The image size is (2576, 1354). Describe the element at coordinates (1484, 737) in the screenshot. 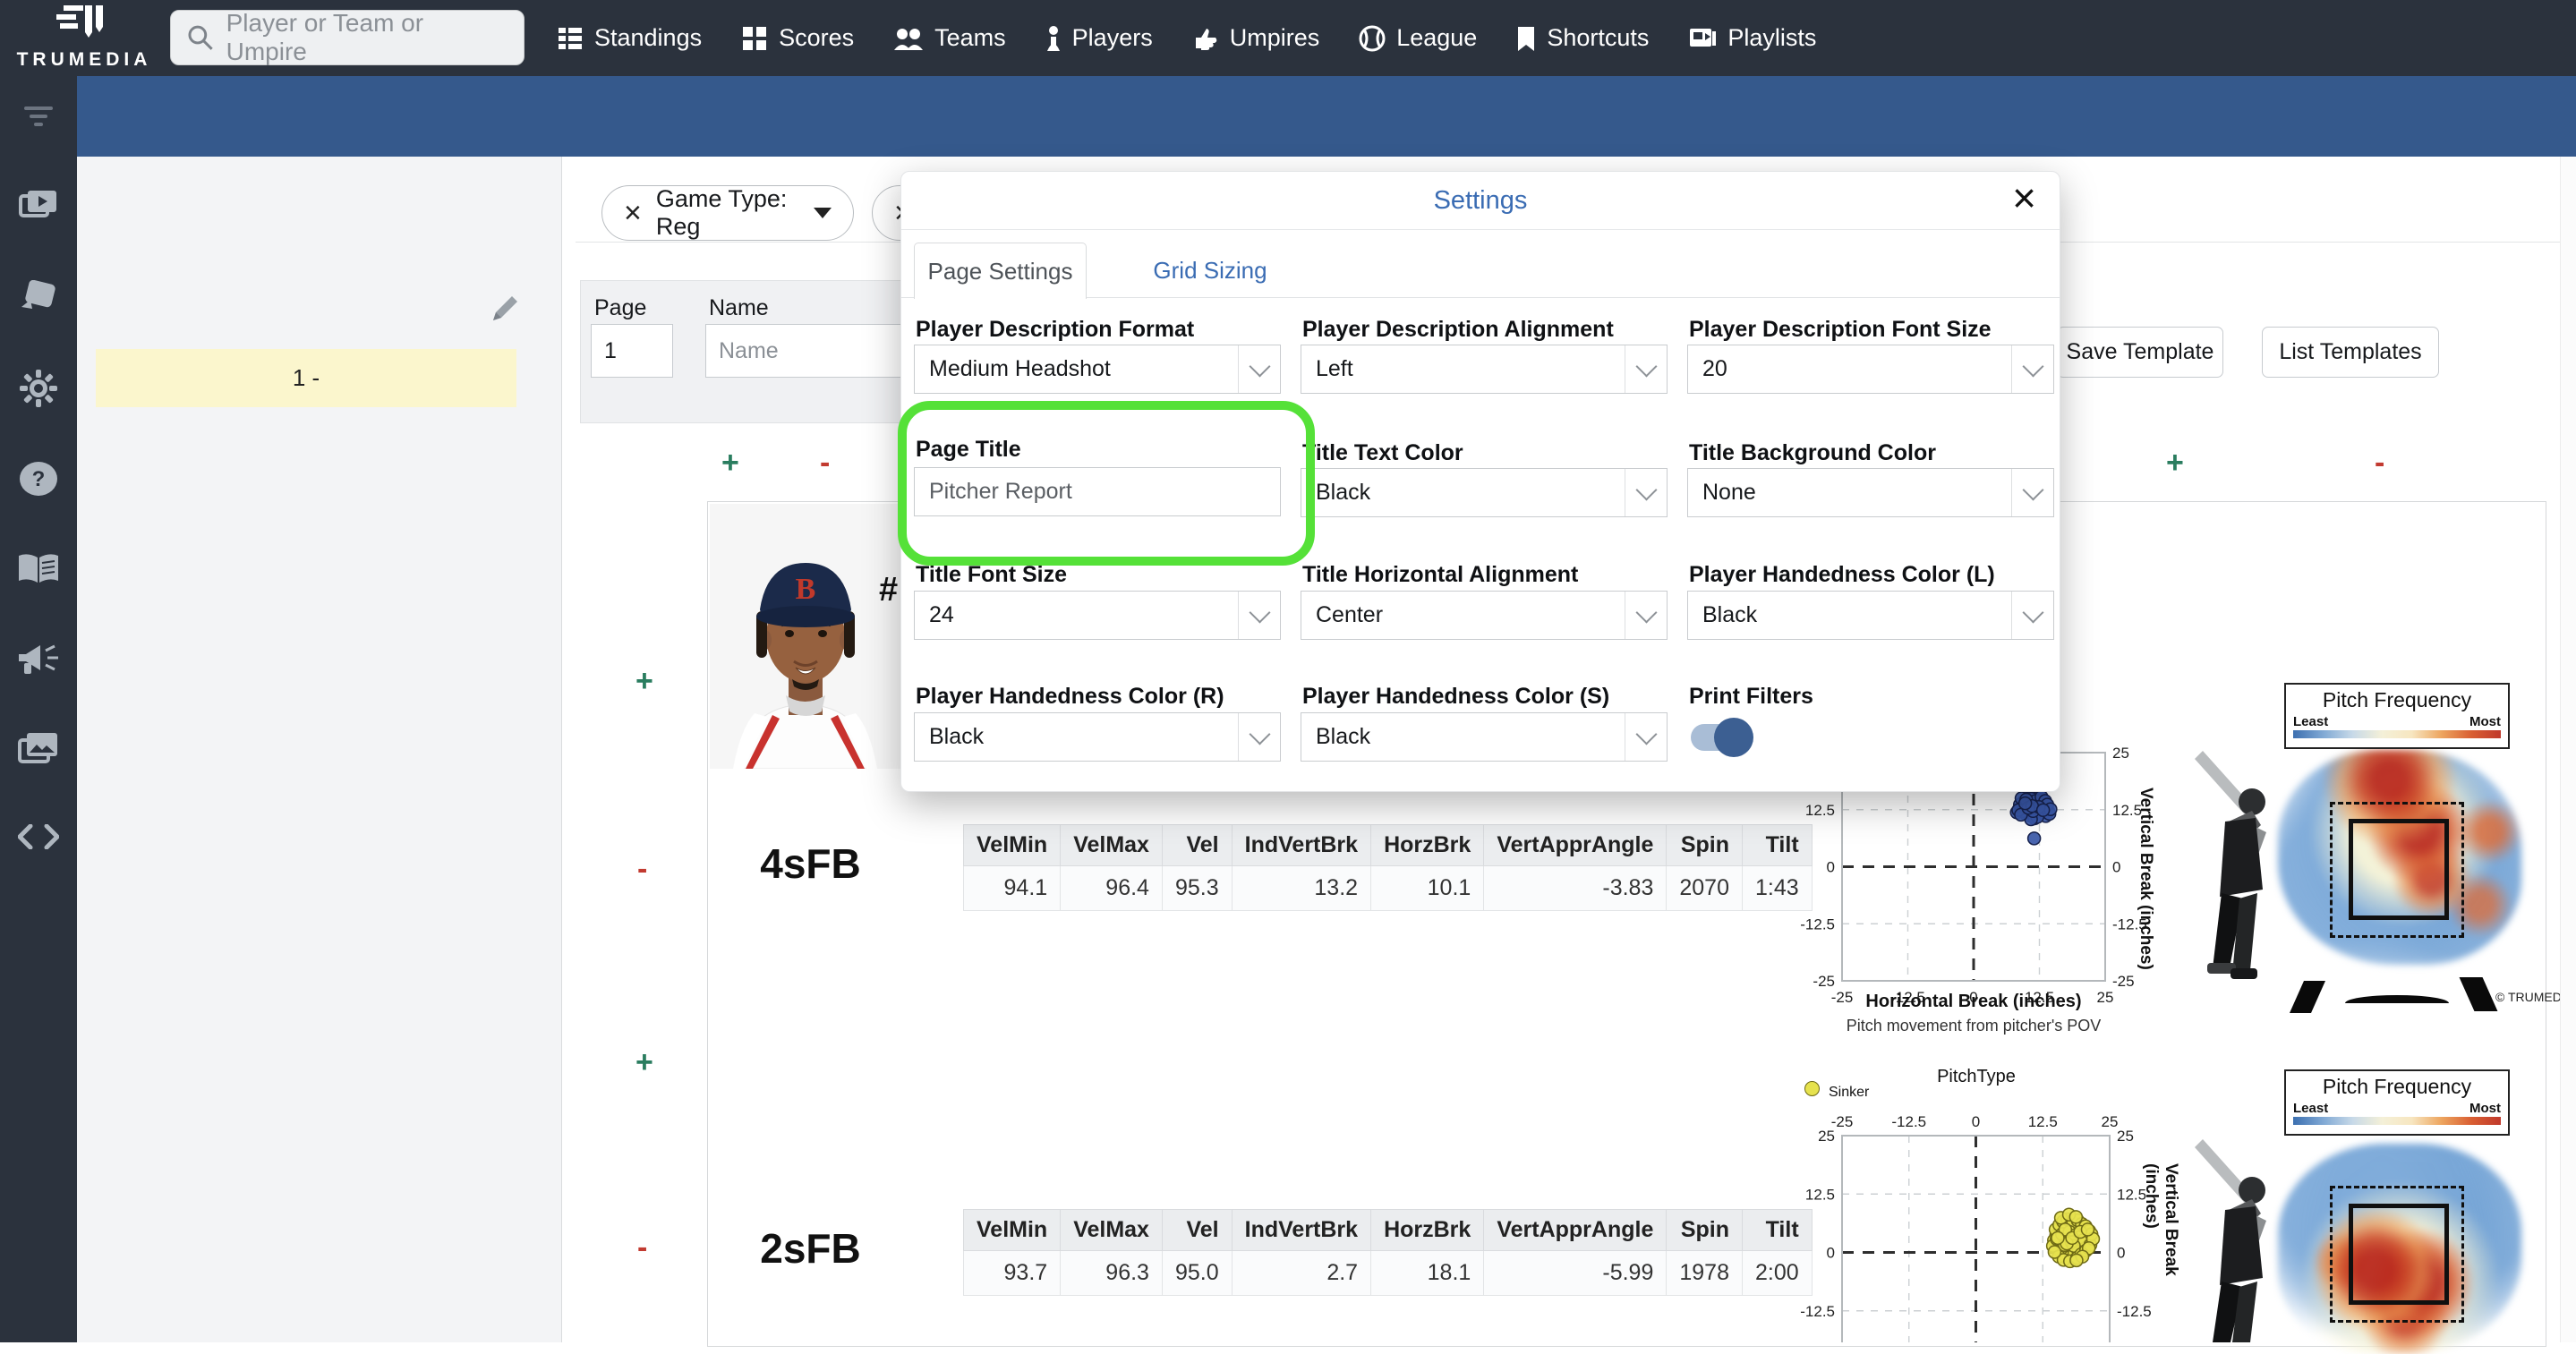

I see `select-handedness-color-s: Black` at that location.